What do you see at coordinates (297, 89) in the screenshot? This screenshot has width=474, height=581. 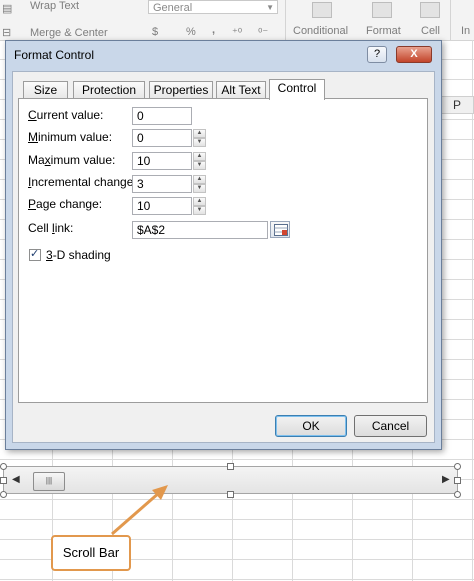 I see `tab-control: Control` at bounding box center [297, 89].